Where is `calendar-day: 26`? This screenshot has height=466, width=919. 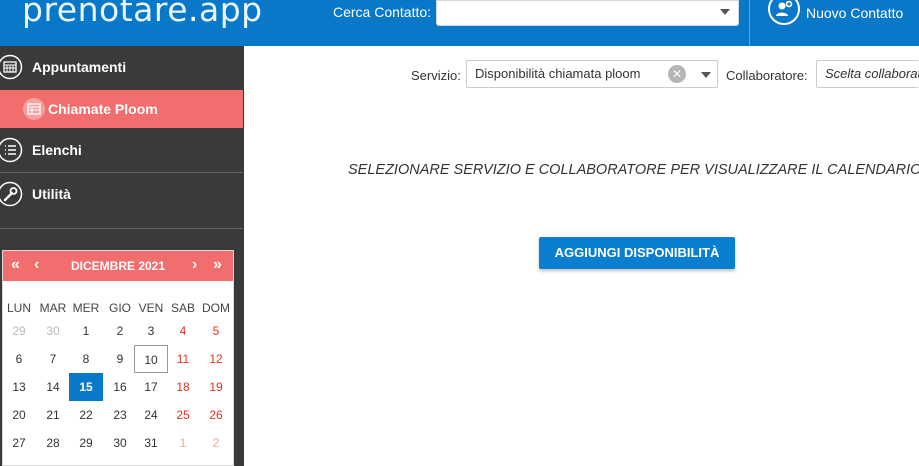 calendar-day: 26 is located at coordinates (216, 415).